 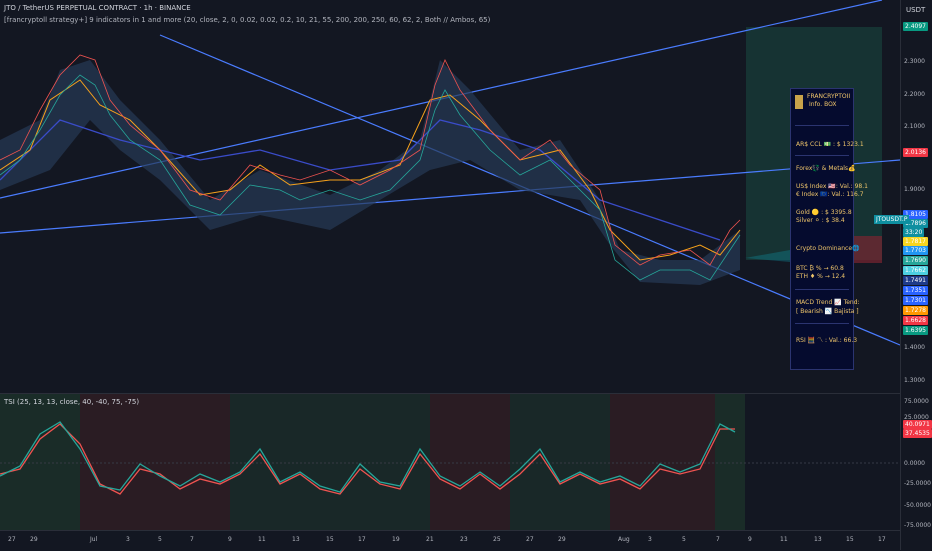 What do you see at coordinates (914, 463) in the screenshot?
I see `tsi-tick: 0.0000` at bounding box center [914, 463].